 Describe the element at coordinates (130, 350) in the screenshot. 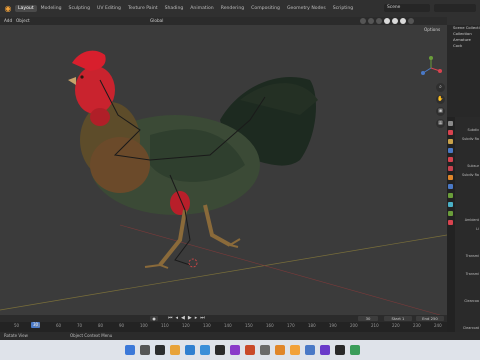

I see `start-icon` at that location.